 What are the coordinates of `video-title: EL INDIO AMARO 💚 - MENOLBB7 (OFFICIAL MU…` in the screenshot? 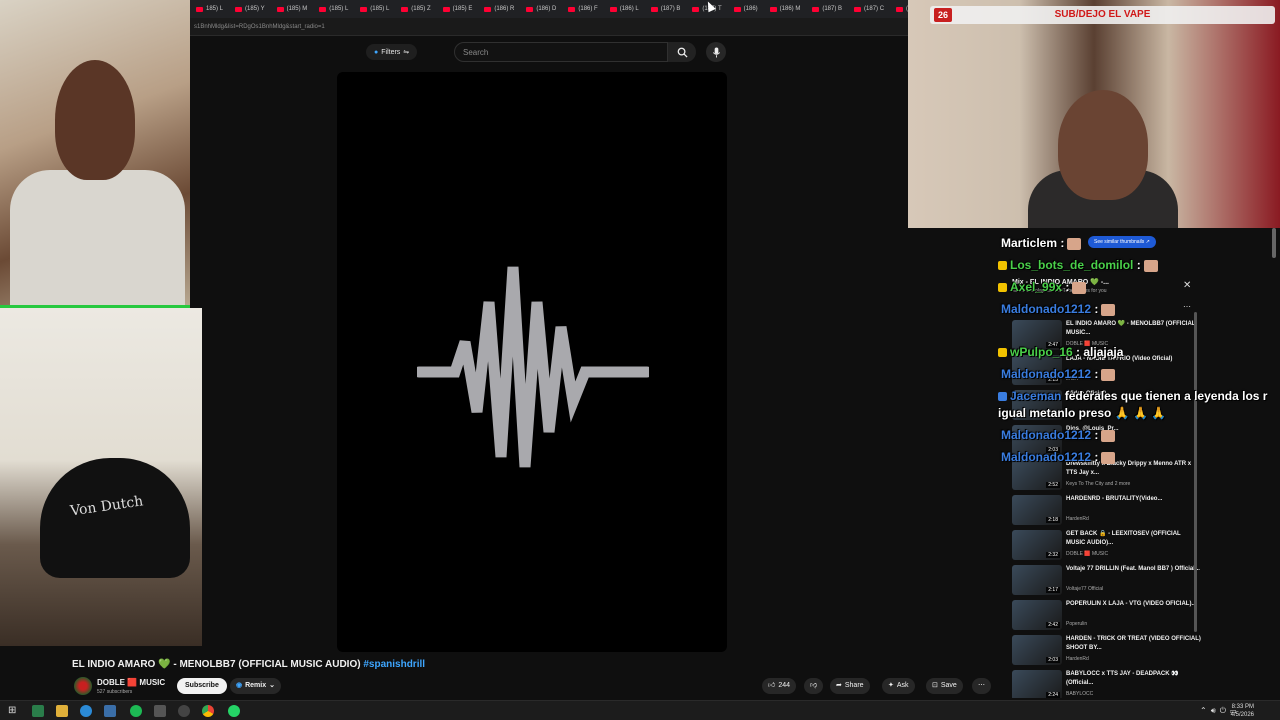 It's located at (248, 664).